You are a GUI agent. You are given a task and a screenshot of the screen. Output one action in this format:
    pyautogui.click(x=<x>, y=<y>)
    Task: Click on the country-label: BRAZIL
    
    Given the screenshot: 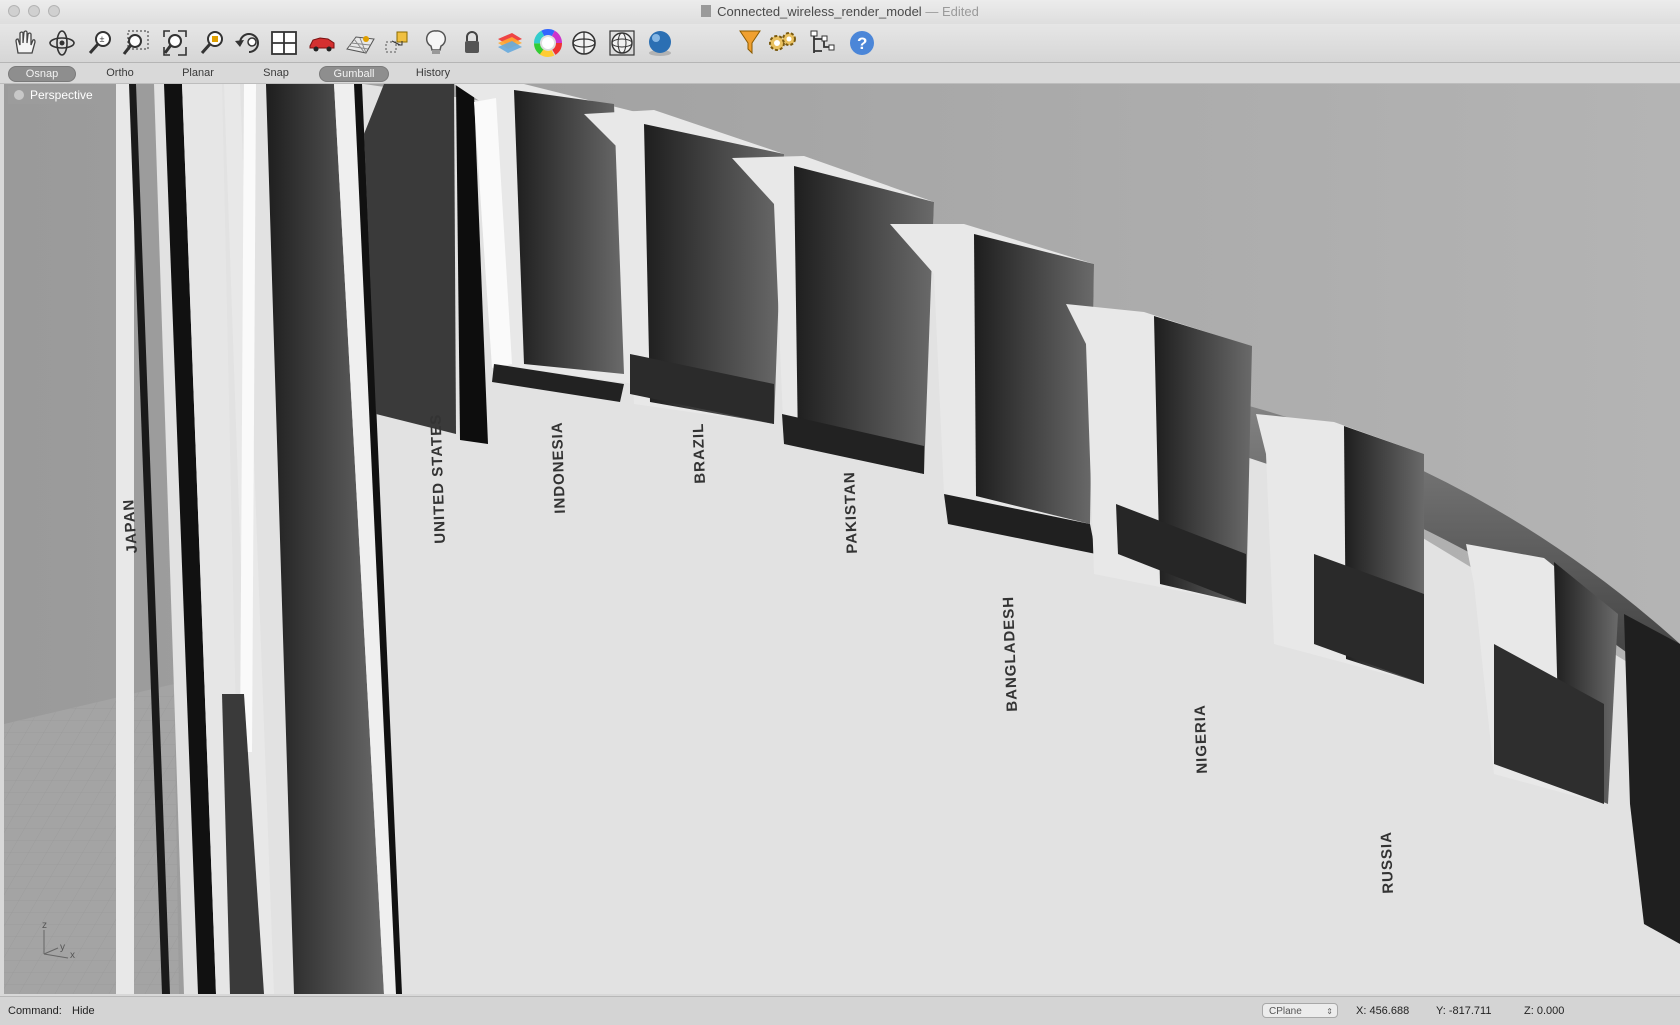 What is the action you would take?
    pyautogui.click(x=699, y=453)
    